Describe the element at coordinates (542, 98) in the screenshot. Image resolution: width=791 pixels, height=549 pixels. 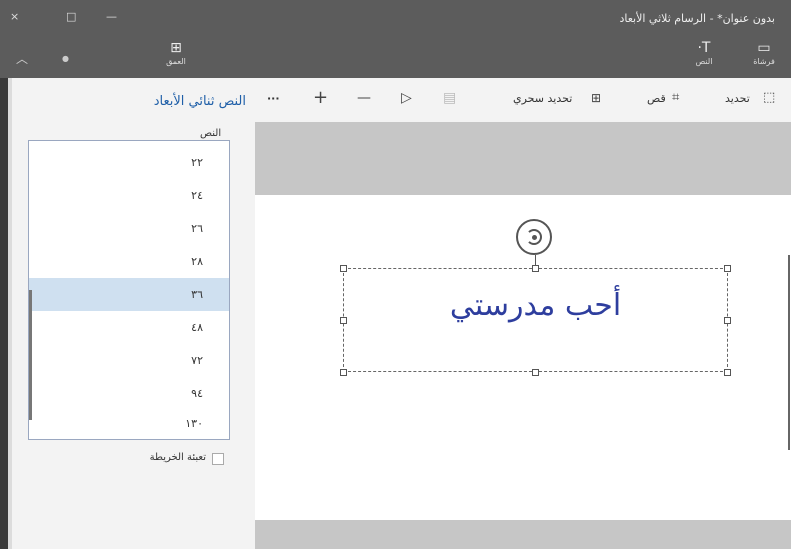
I see `magic-select-button: تحديد سحري` at that location.